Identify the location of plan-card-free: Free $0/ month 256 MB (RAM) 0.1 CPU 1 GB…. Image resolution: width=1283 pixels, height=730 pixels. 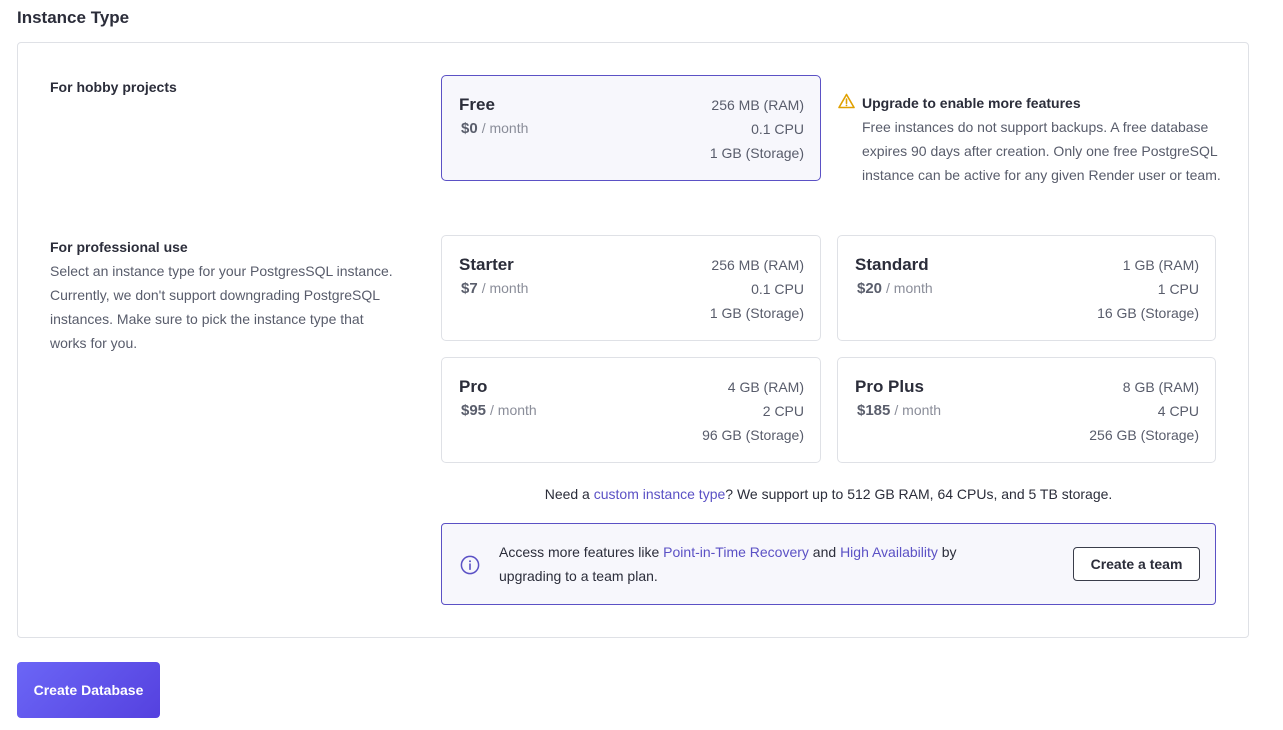
(631, 128).